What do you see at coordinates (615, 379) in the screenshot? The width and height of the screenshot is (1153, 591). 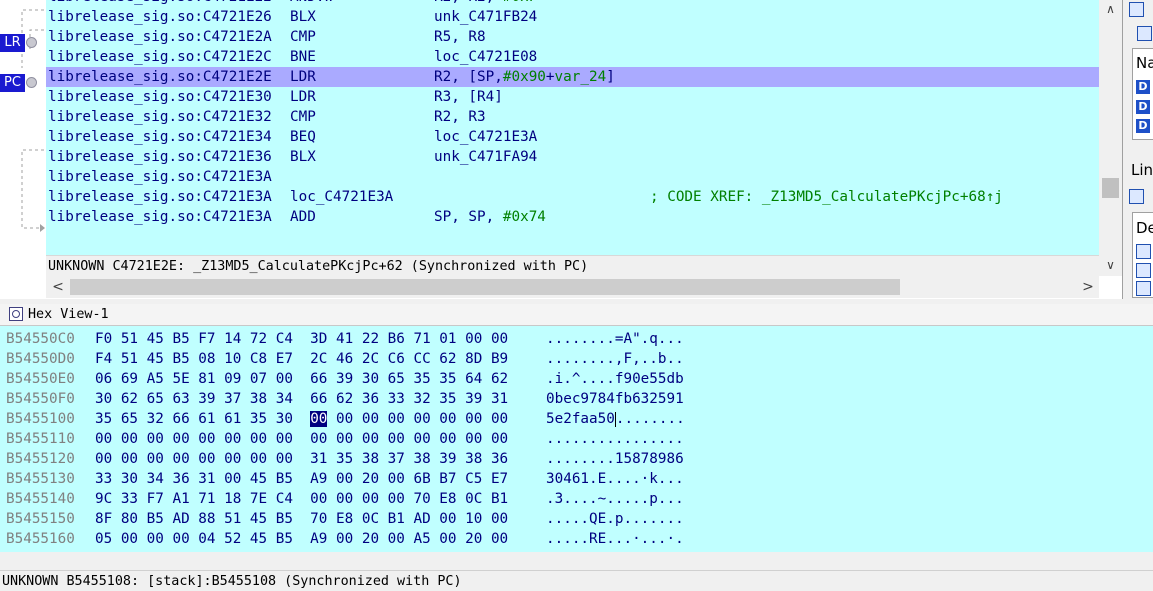 I see `hex-row-ascii: .i.^....f90e55db` at bounding box center [615, 379].